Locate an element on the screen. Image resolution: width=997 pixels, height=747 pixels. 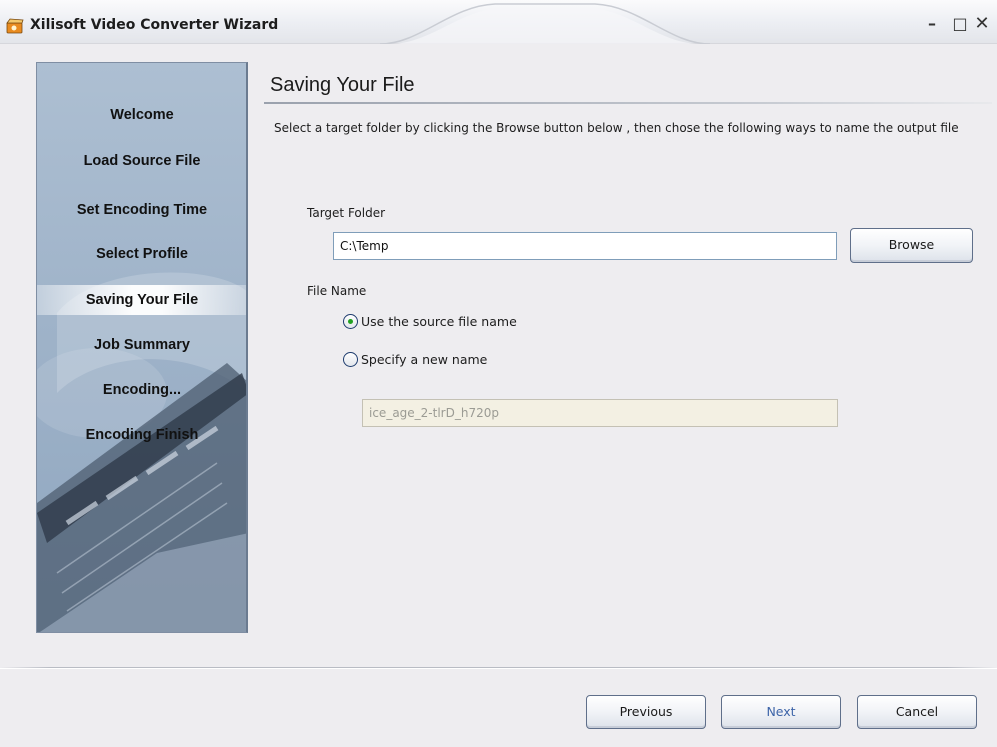
radio-selected-dot is located at coordinates (350, 321).